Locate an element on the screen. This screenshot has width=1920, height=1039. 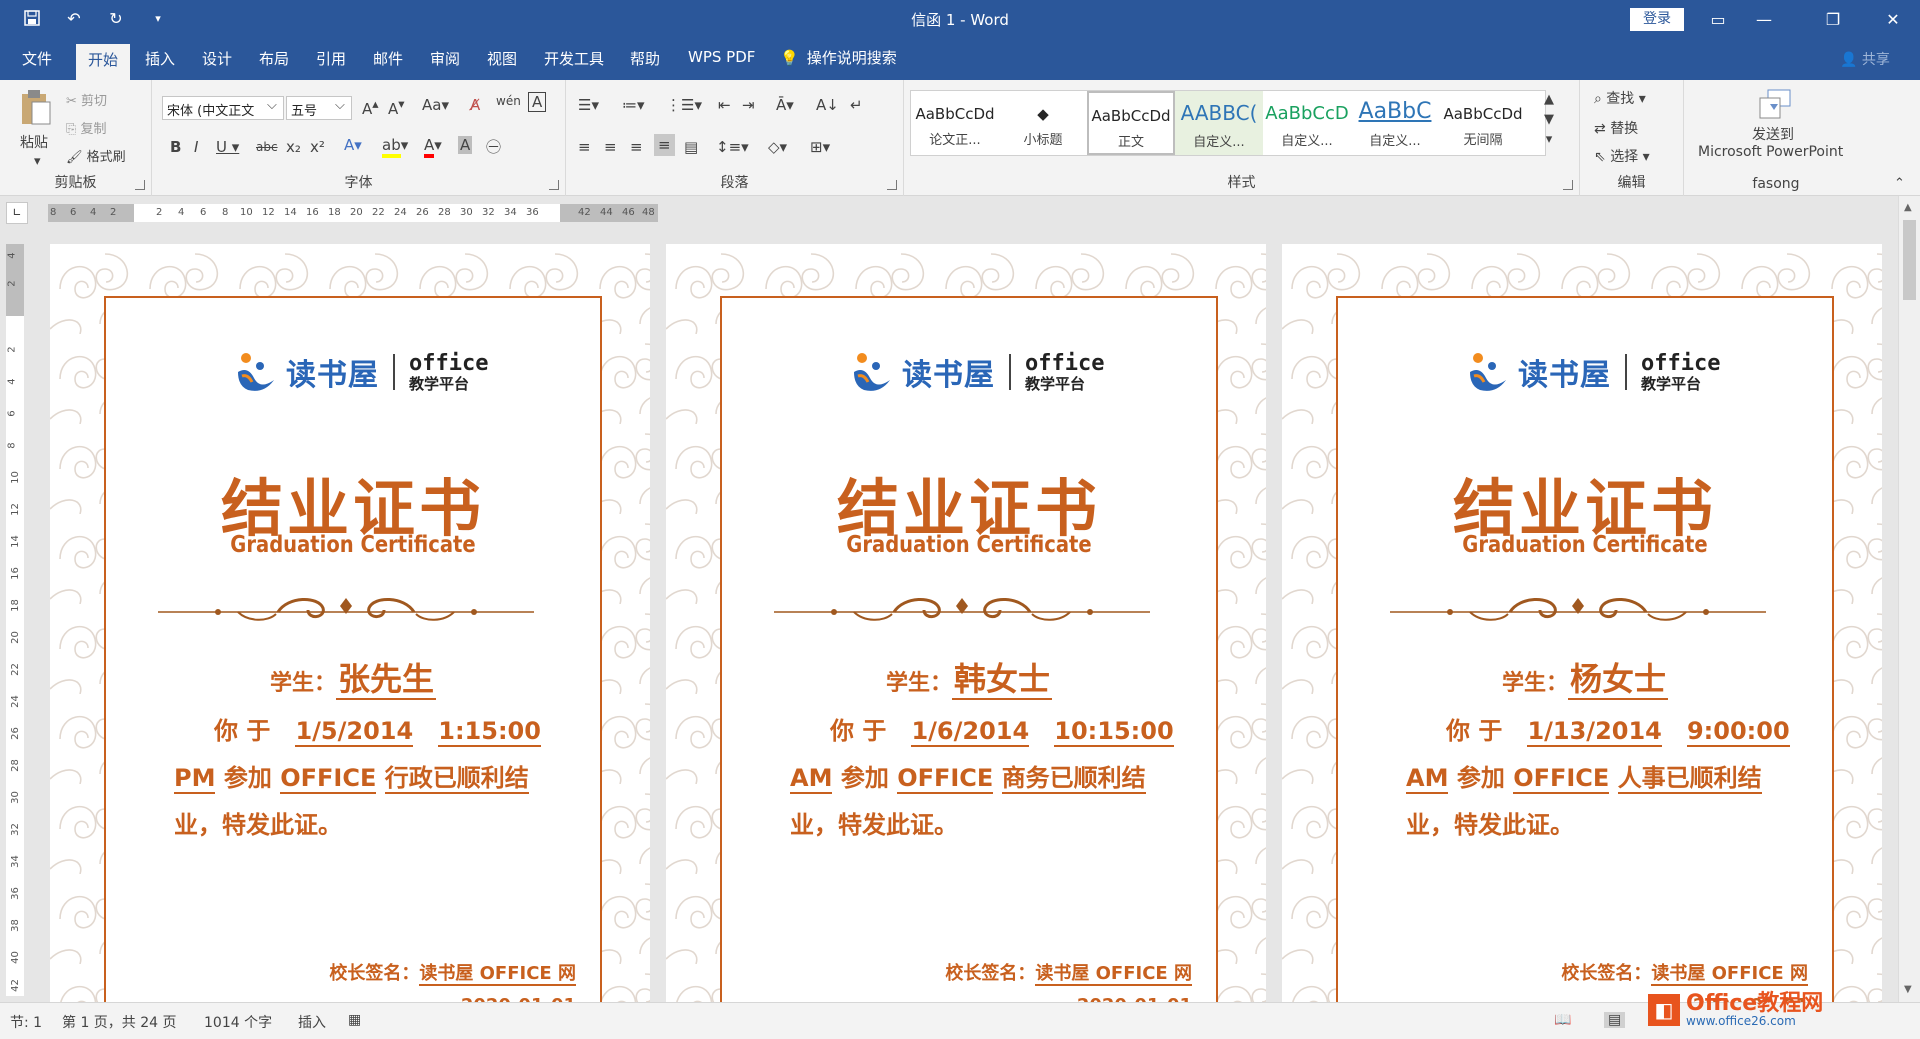
paste-icon is located at coordinates (37, 109).